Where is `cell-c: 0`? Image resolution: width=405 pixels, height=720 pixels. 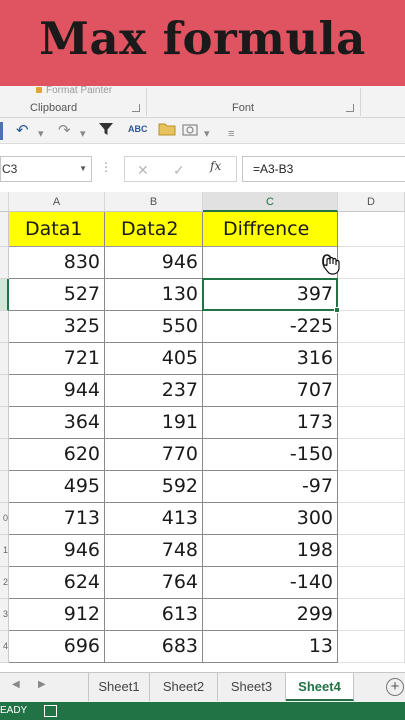 cell-c: 0 is located at coordinates (270, 263).